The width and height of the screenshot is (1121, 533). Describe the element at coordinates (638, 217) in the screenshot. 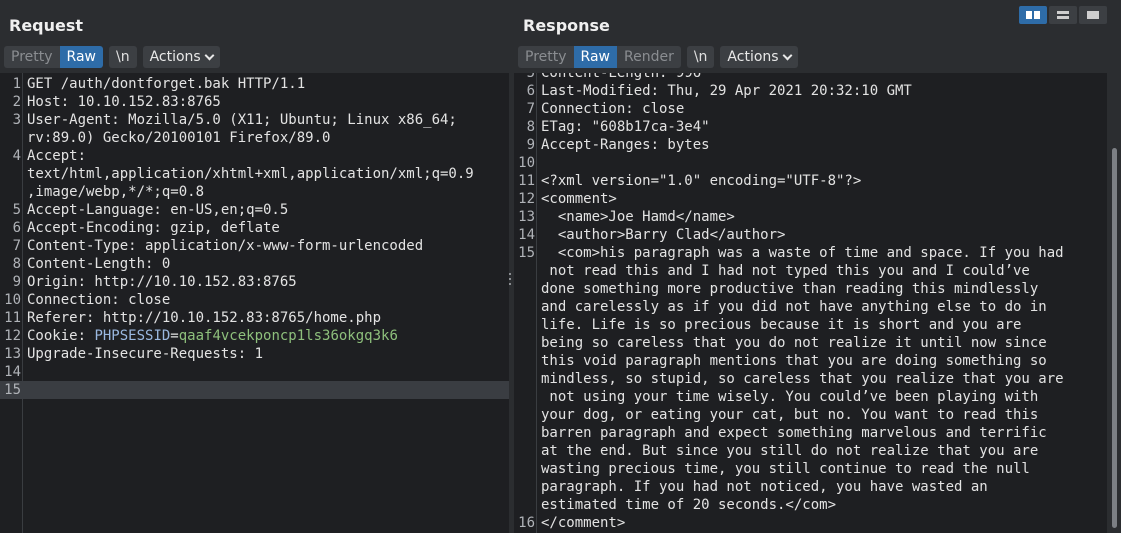

I see `response-line-text: <name>Joe Hamd</name>` at that location.